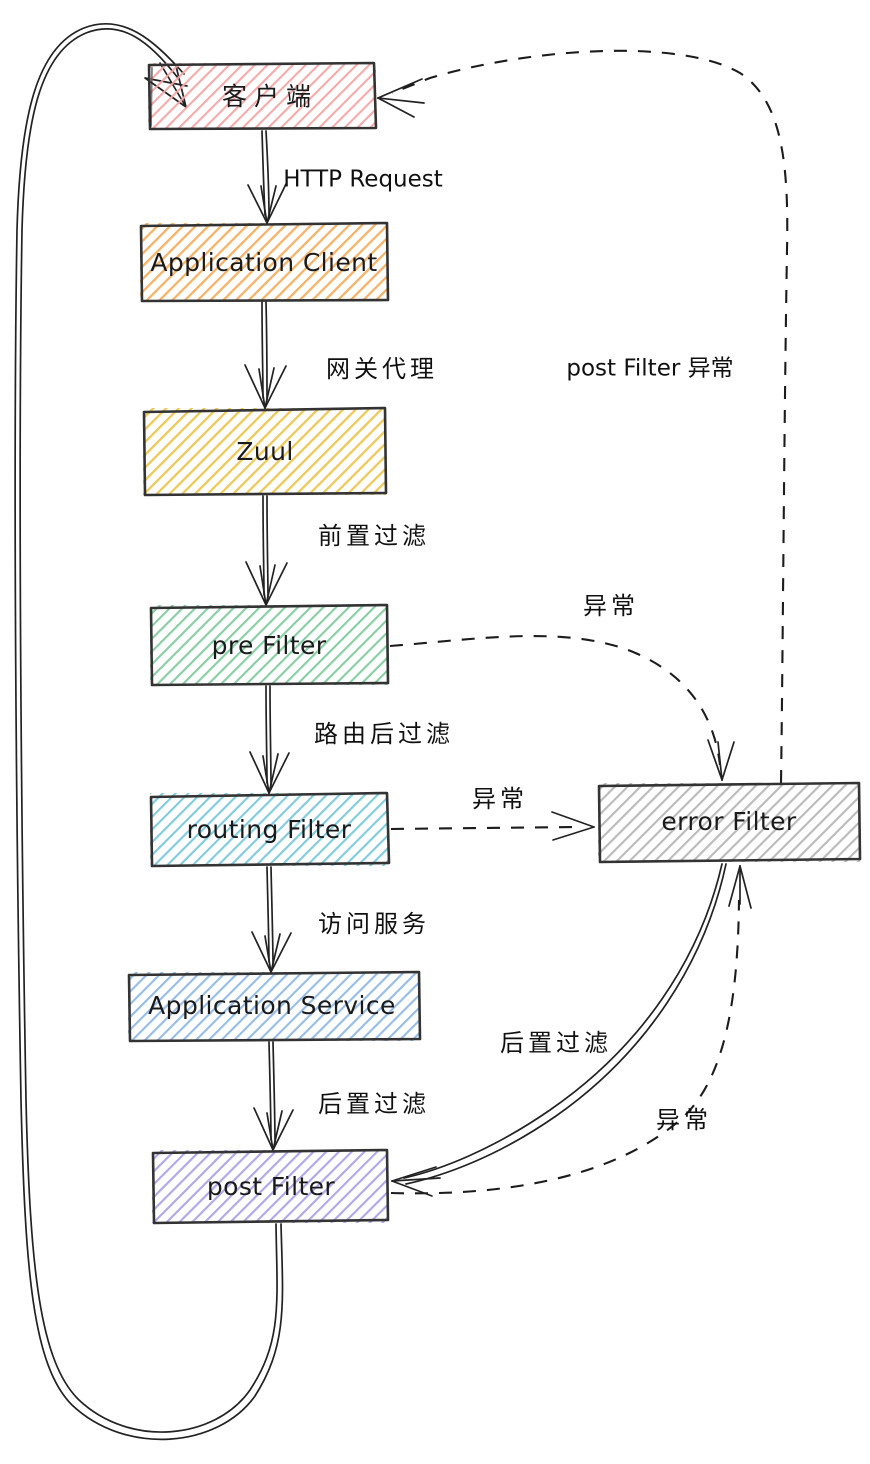 This screenshot has width=870, height=1464. Describe the element at coordinates (267, 177) in the screenshot. I see `edge-client-to-application-client` at that location.